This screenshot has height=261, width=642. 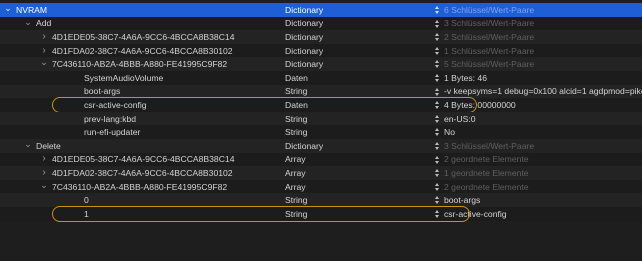 I want to click on outline-row: run-efi-updater String No, so click(x=321, y=132).